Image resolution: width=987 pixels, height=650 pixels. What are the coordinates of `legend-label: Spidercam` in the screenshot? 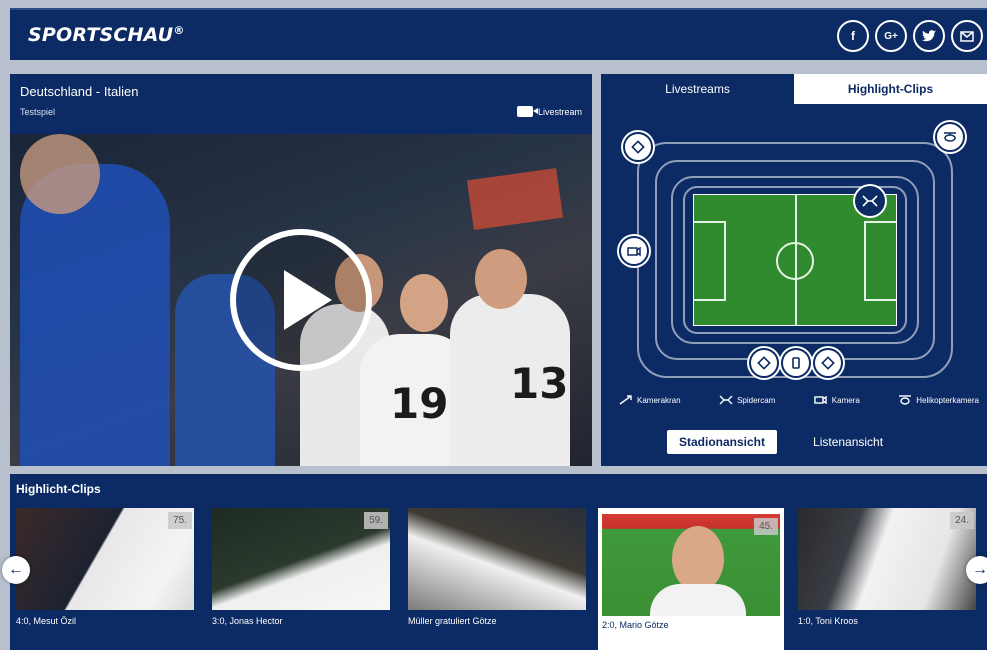 It's located at (756, 400).